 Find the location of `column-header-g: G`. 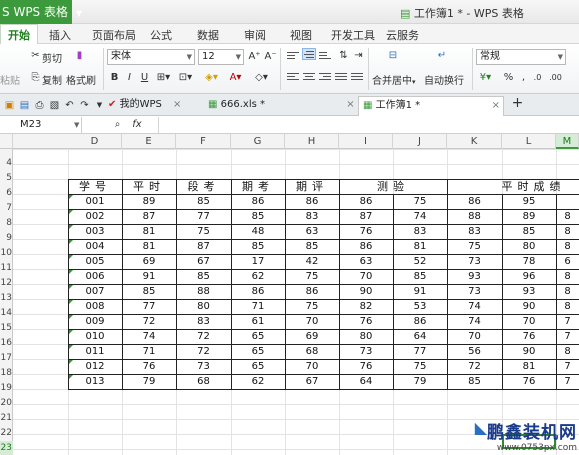

column-header-g: G is located at coordinates (258, 141).